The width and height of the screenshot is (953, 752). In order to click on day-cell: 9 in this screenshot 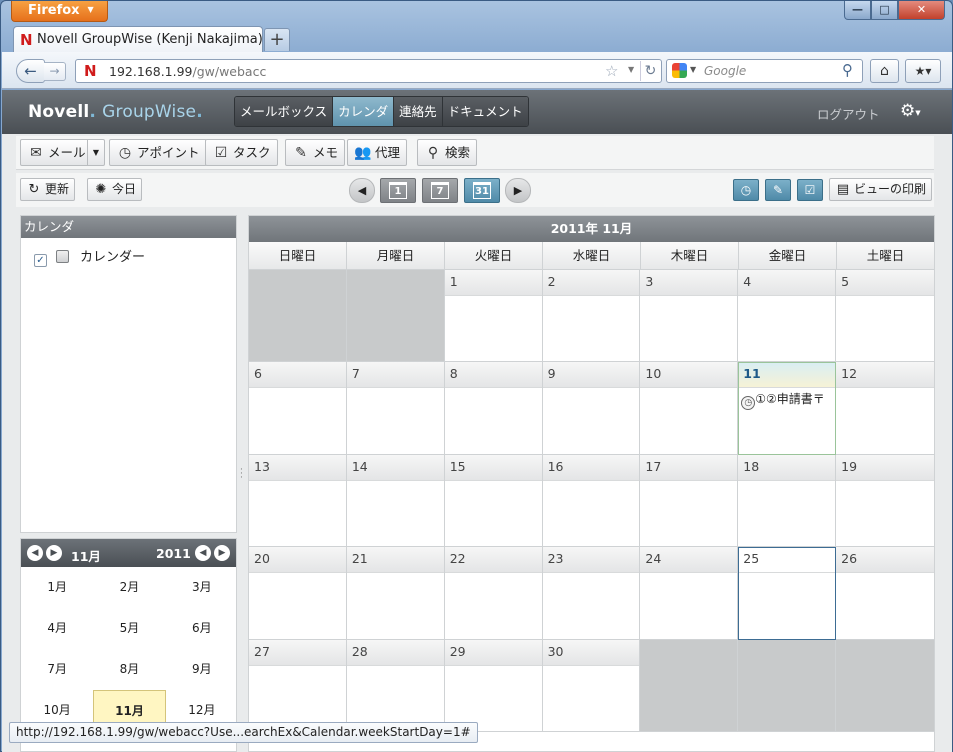, I will do `click(591, 408)`.